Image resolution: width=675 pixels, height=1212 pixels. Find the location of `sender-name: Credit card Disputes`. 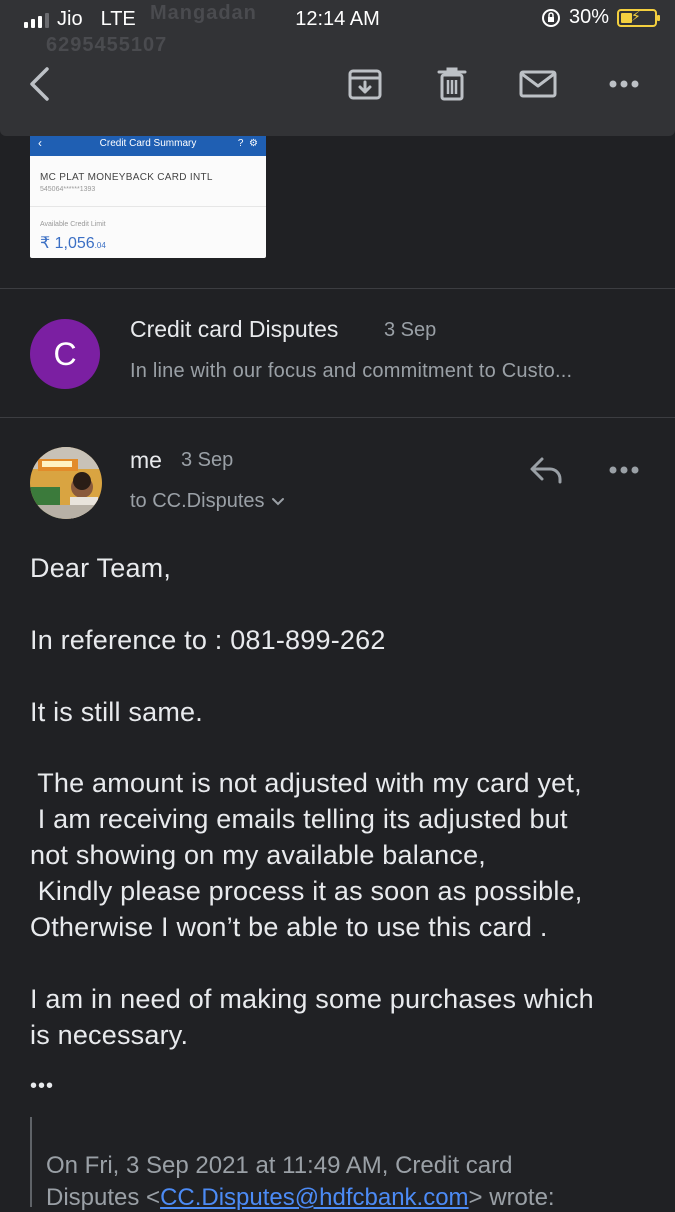

sender-name: Credit card Disputes is located at coordinates (234, 329).